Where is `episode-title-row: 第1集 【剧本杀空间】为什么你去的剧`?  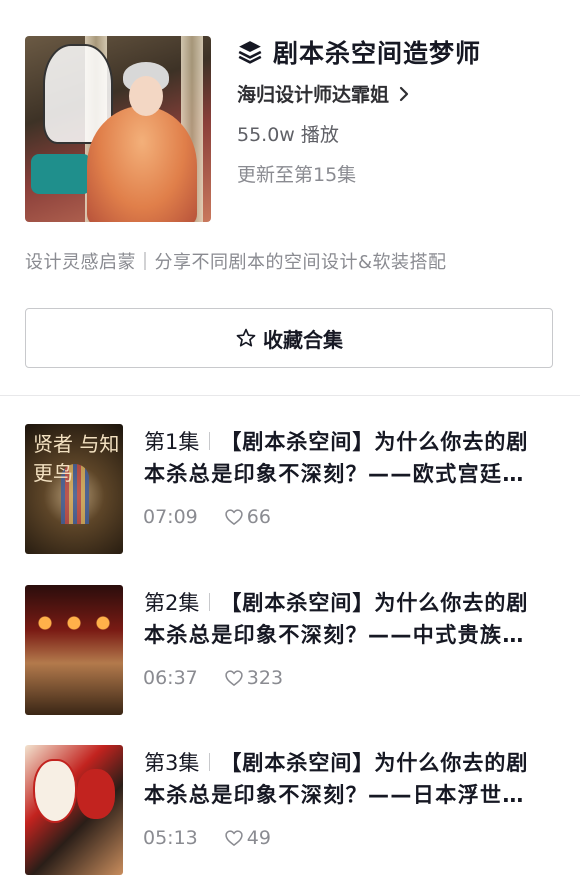
episode-title-row: 第1集 【剧本杀空间】为什么你去的剧 is located at coordinates (336, 441).